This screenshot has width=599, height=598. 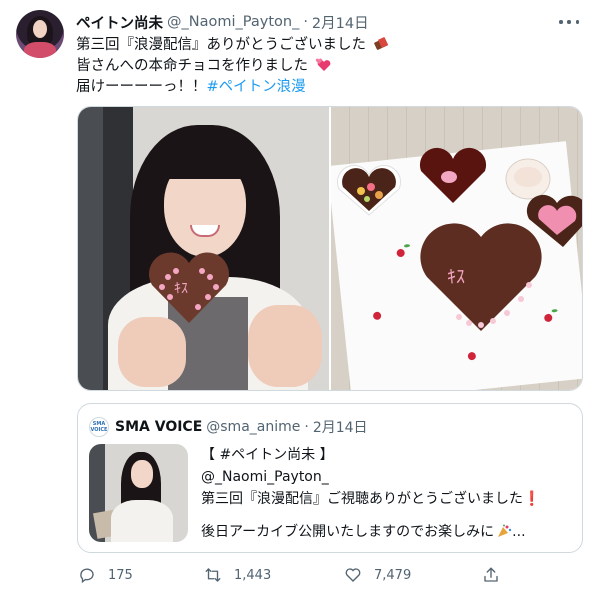 What do you see at coordinates (233, 22) in the screenshot?
I see `user-handle: @_Naomi_Payton_` at bounding box center [233, 22].